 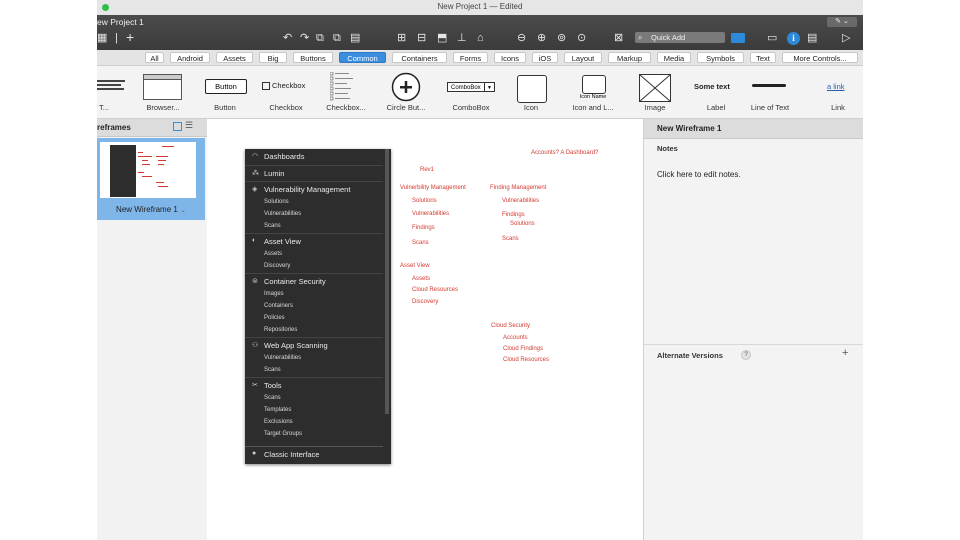 I want to click on note-fm-item: Findings, so click(x=513, y=215).